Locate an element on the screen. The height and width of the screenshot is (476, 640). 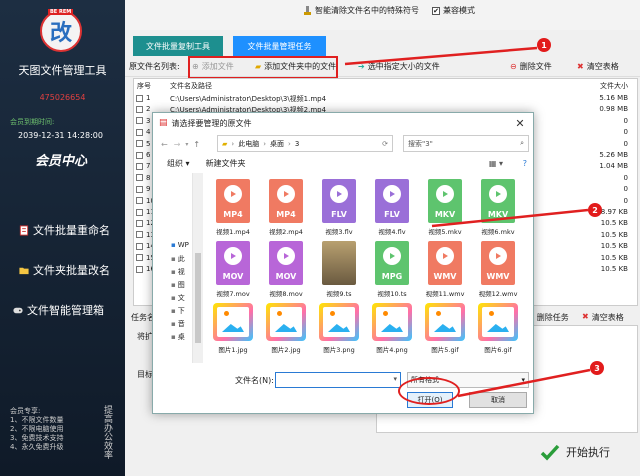
nav-item: ▪ 文 is located at coordinates (178, 298).